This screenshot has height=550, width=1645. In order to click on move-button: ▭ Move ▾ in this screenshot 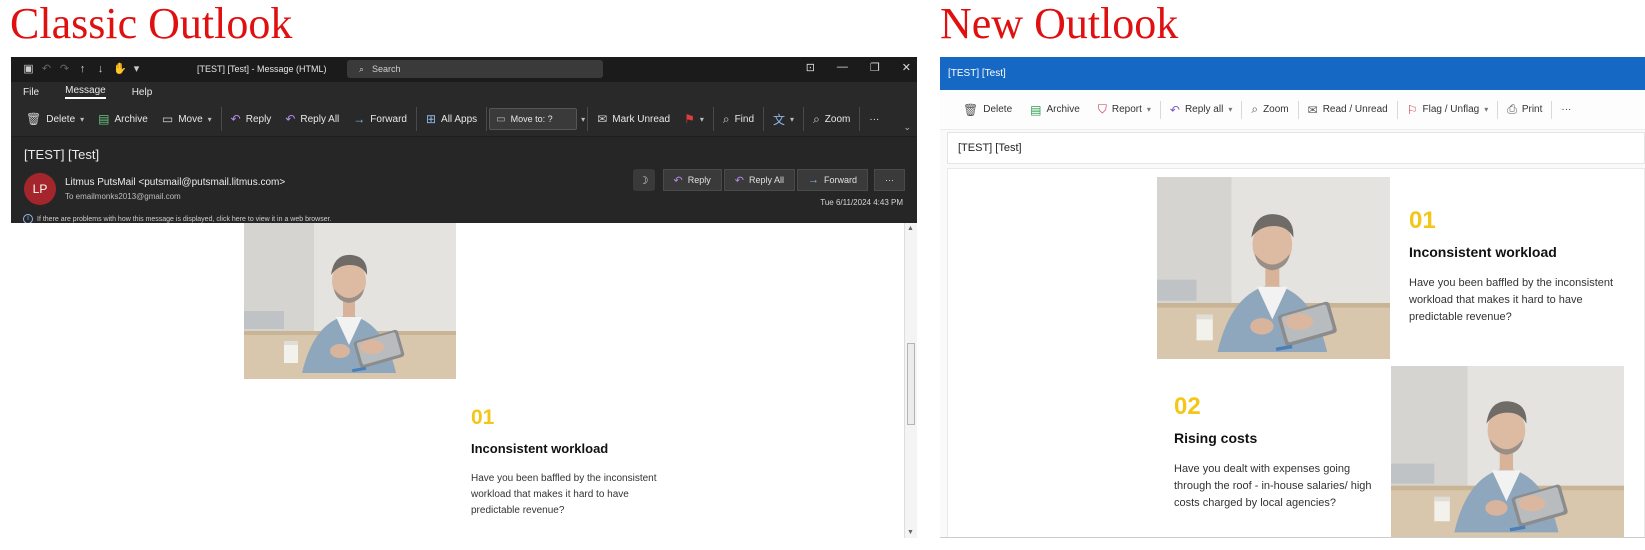, I will do `click(187, 119)`.